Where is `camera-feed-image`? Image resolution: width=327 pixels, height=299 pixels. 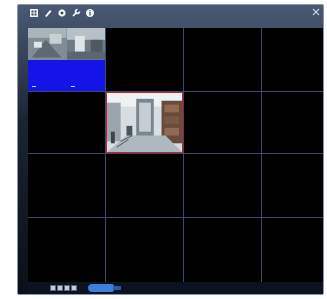 camera-feed-image is located at coordinates (144, 122).